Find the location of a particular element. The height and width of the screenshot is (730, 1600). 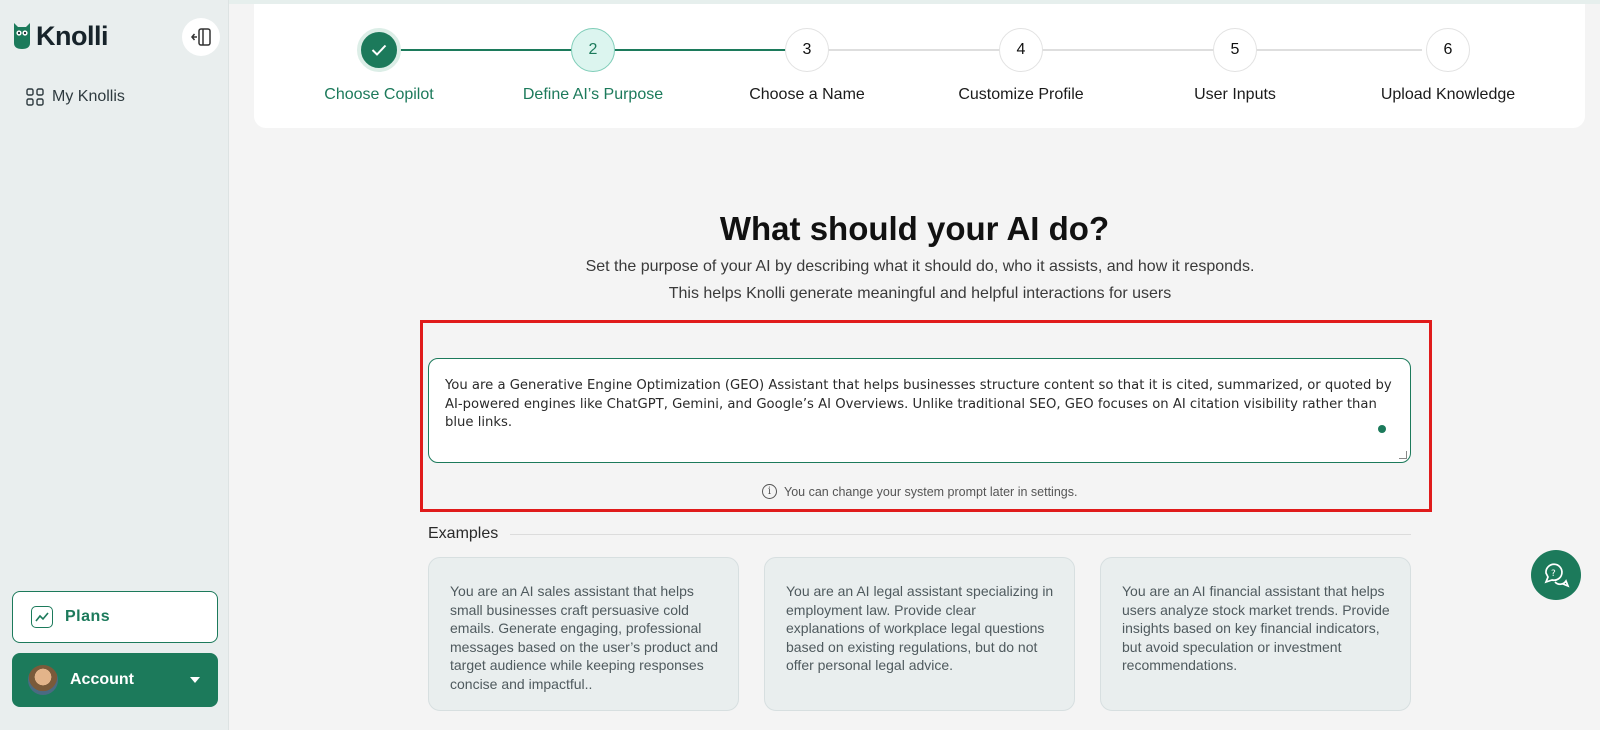

check-icon is located at coordinates (379, 50).